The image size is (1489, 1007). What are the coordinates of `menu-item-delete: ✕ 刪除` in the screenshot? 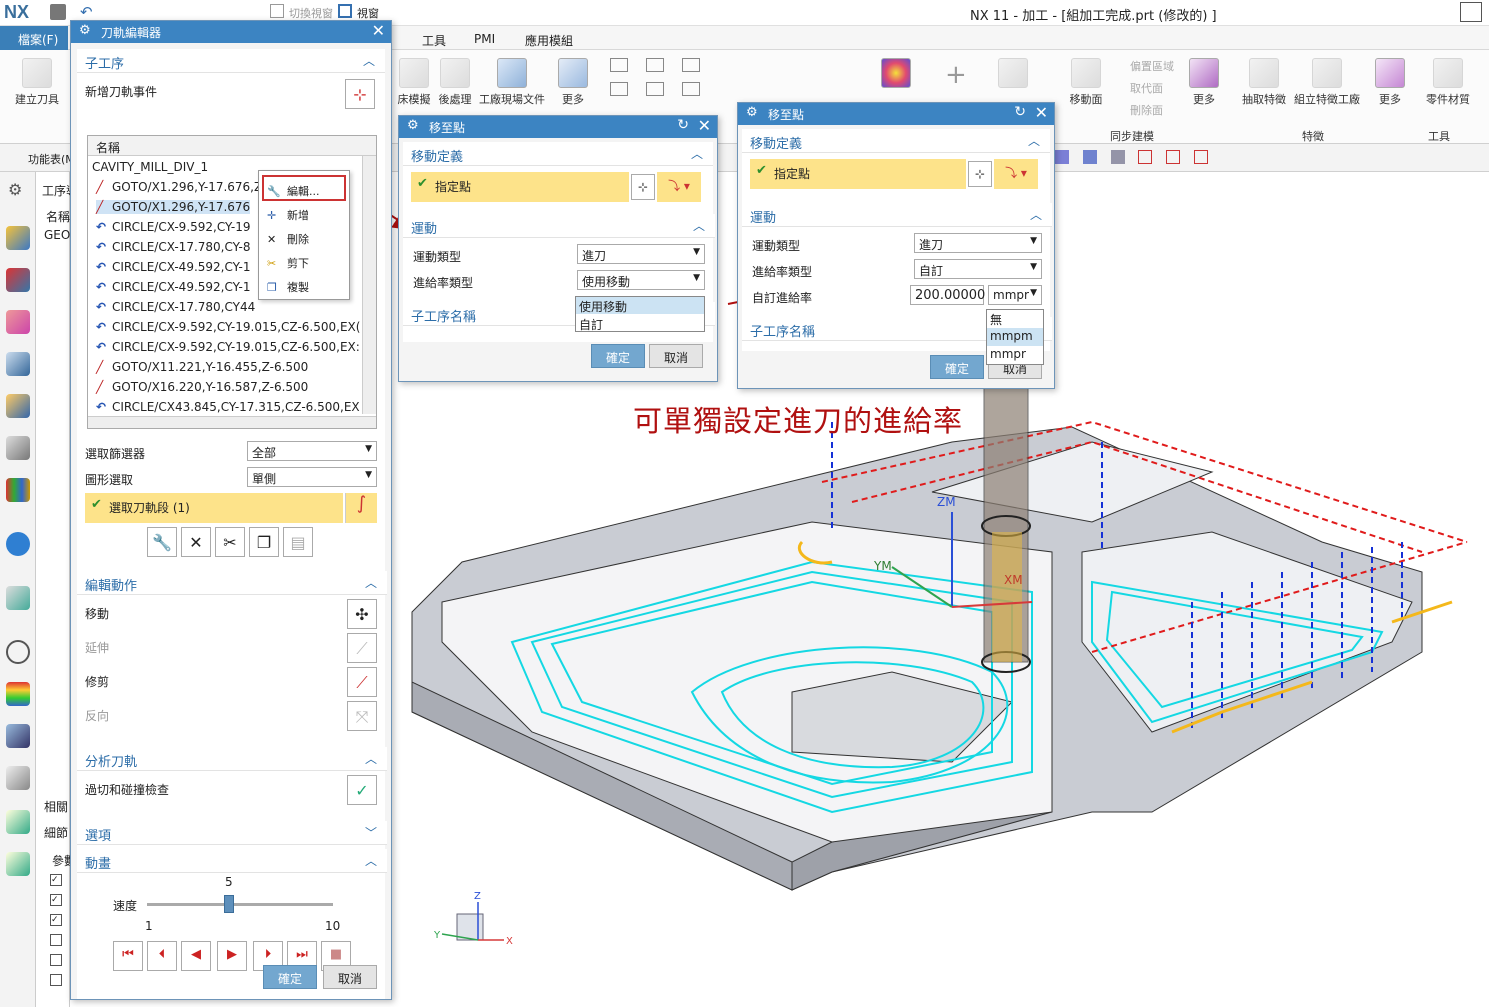 It's located at (288, 239).